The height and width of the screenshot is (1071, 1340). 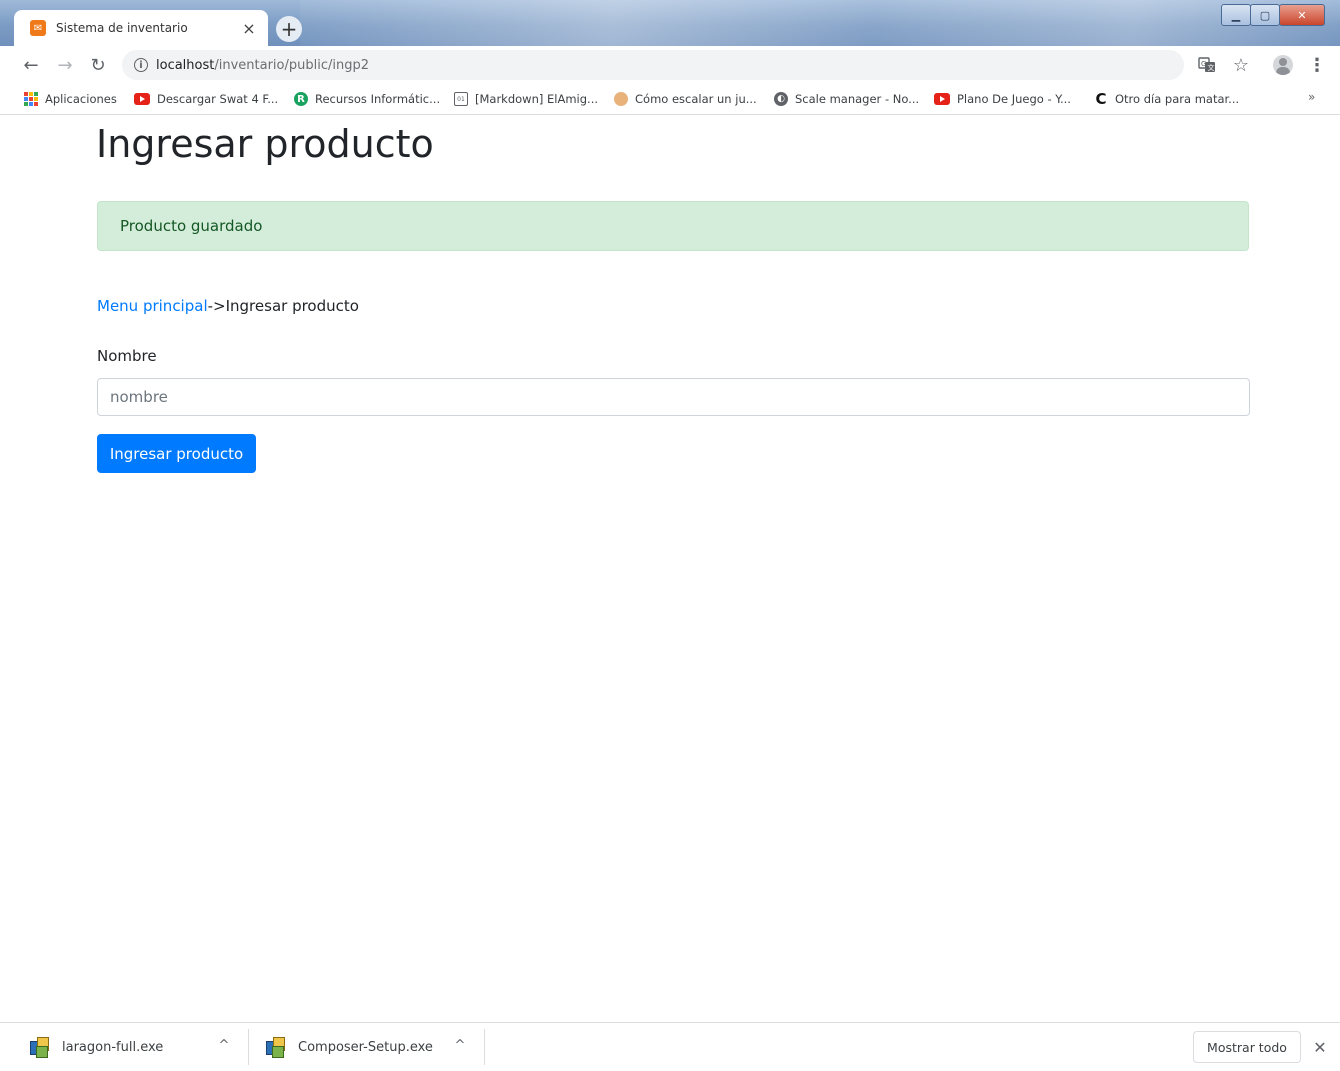 I want to click on tab-title: Sistema de inventario, so click(x=122, y=28).